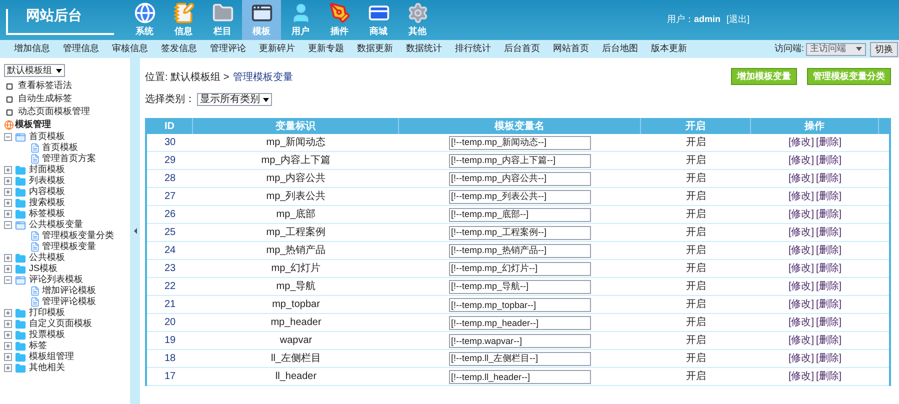  What do you see at coordinates (520, 323) in the screenshot?
I see `variable-name-field: [!--temp.mp_header--]` at bounding box center [520, 323].